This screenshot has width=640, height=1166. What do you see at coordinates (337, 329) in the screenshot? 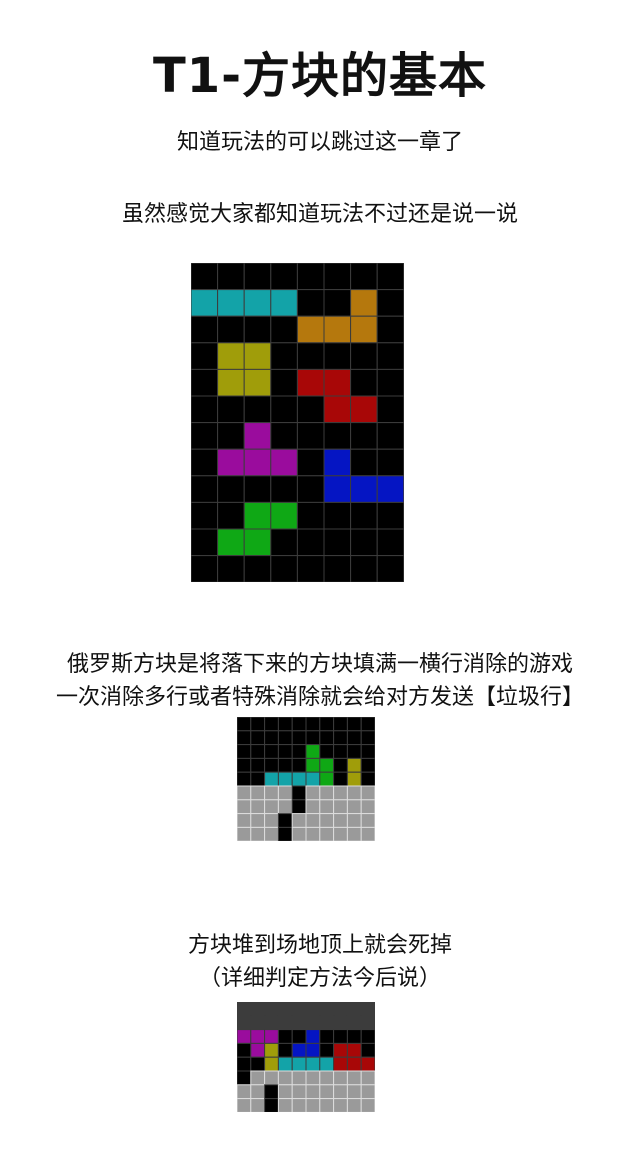
I see `l-piece-cell` at bounding box center [337, 329].